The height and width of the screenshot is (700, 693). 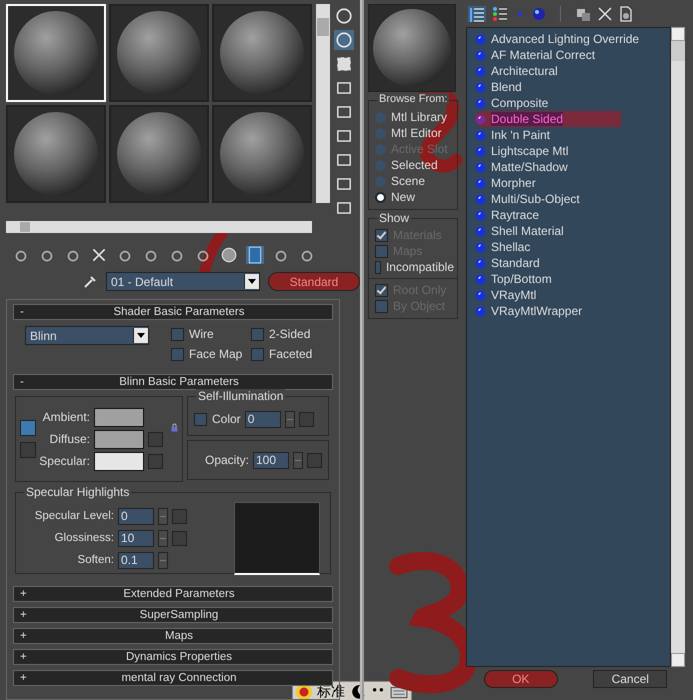 What do you see at coordinates (226, 460) in the screenshot?
I see `opacity-label: Opacity:` at bounding box center [226, 460].